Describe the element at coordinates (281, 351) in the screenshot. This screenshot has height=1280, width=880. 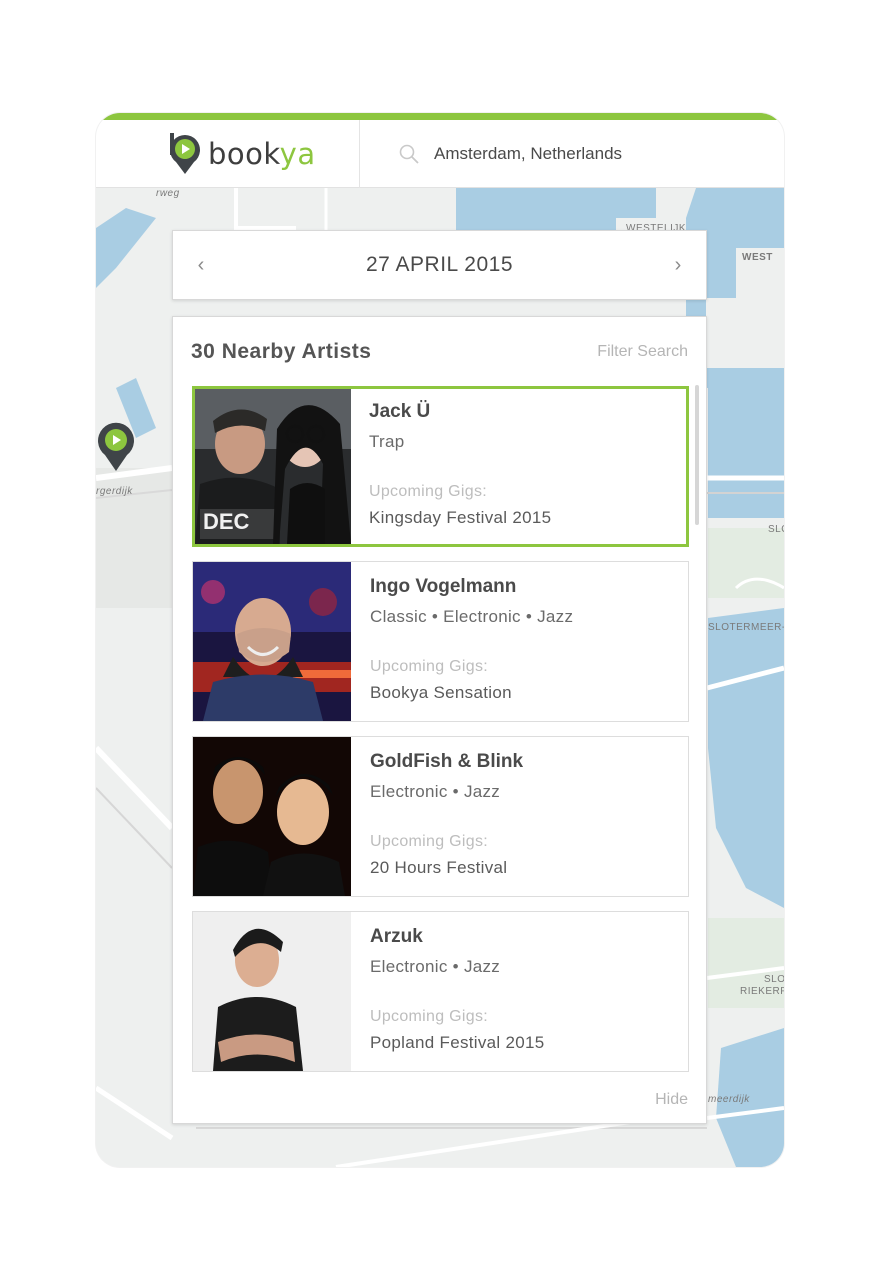
I see `panel-title: 30 Nearby Artists` at that location.